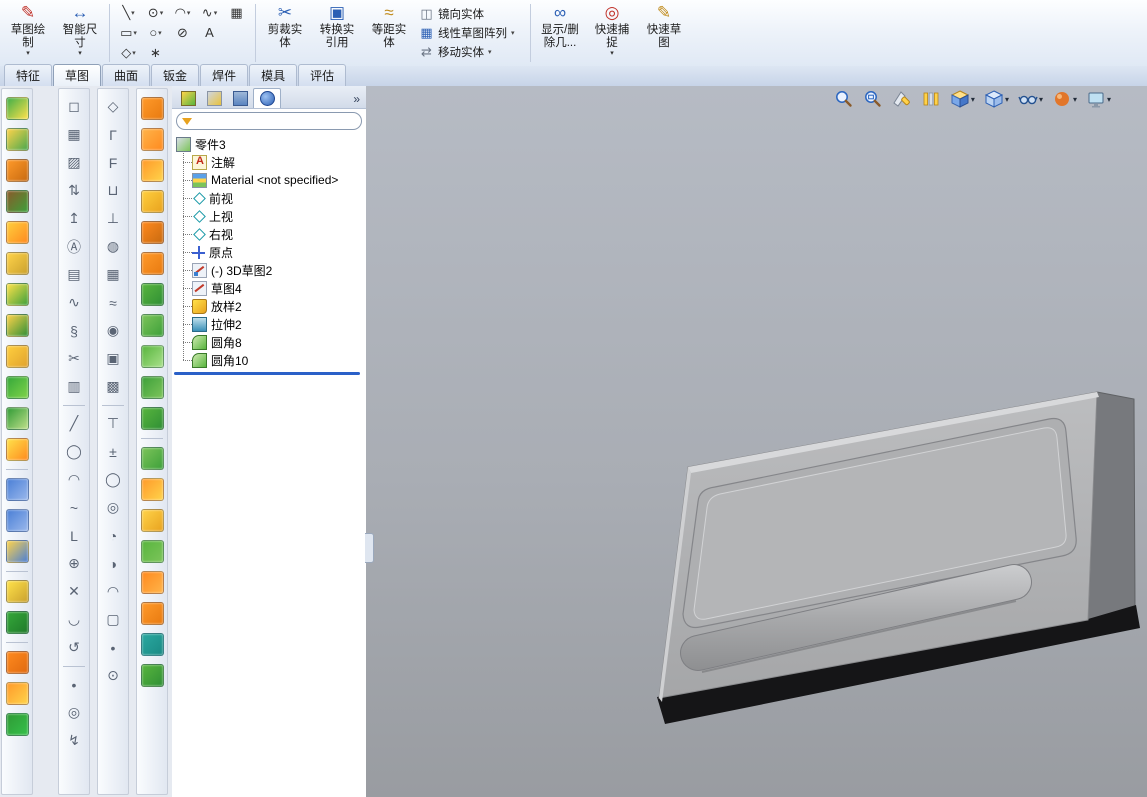 This screenshot has height=797, width=1147. I want to click on view-orientation-button: ▾, so click(996, 99).